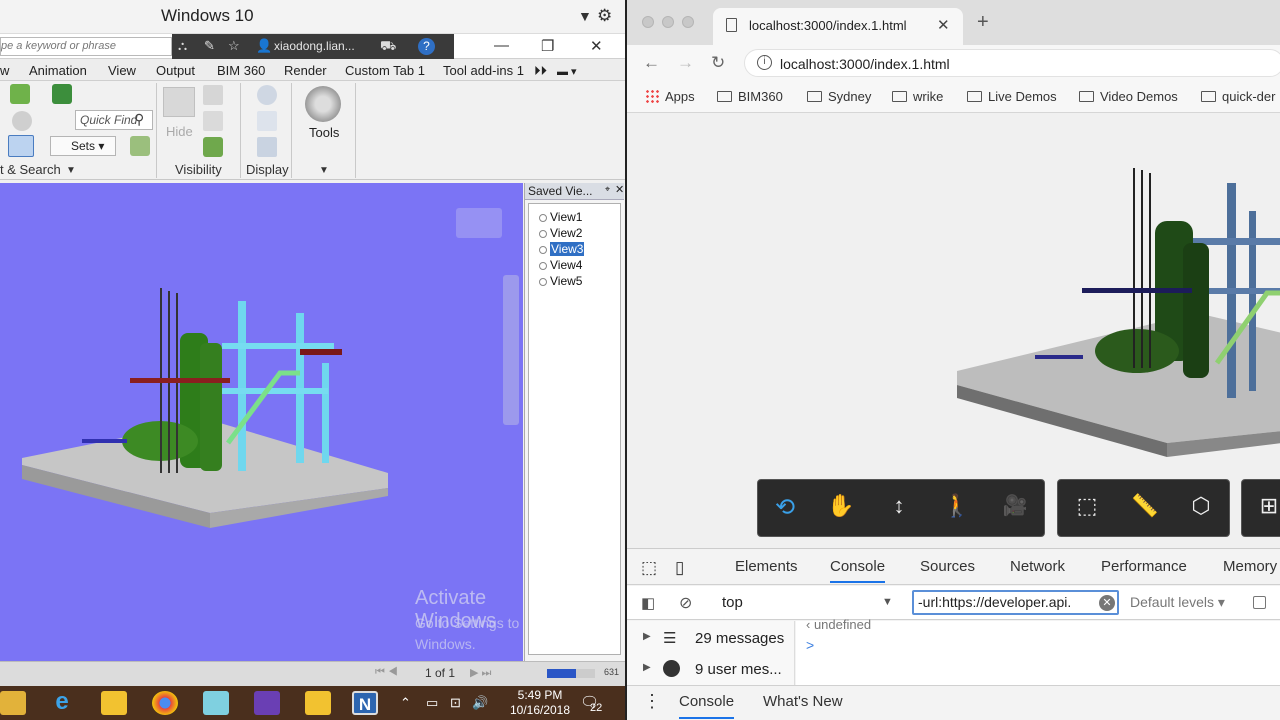 Image resolution: width=1280 pixels, height=720 pixels. What do you see at coordinates (685, 63) in the screenshot?
I see `forward-icon: →` at bounding box center [685, 63].